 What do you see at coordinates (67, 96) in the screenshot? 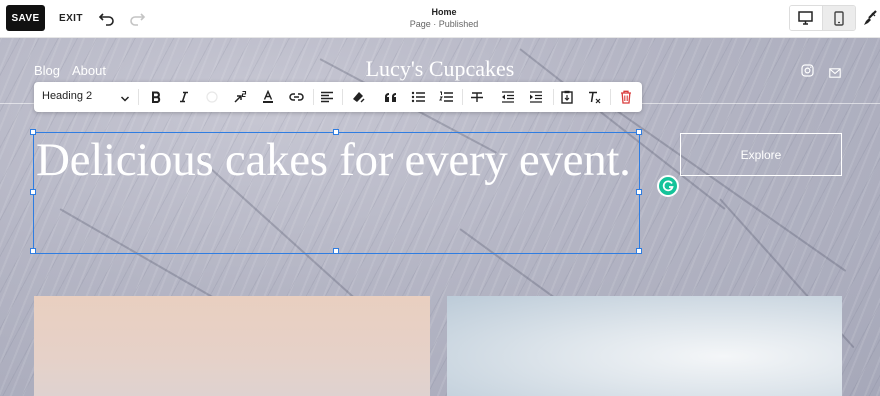
I see `text-style-select: Heading 2` at bounding box center [67, 96].